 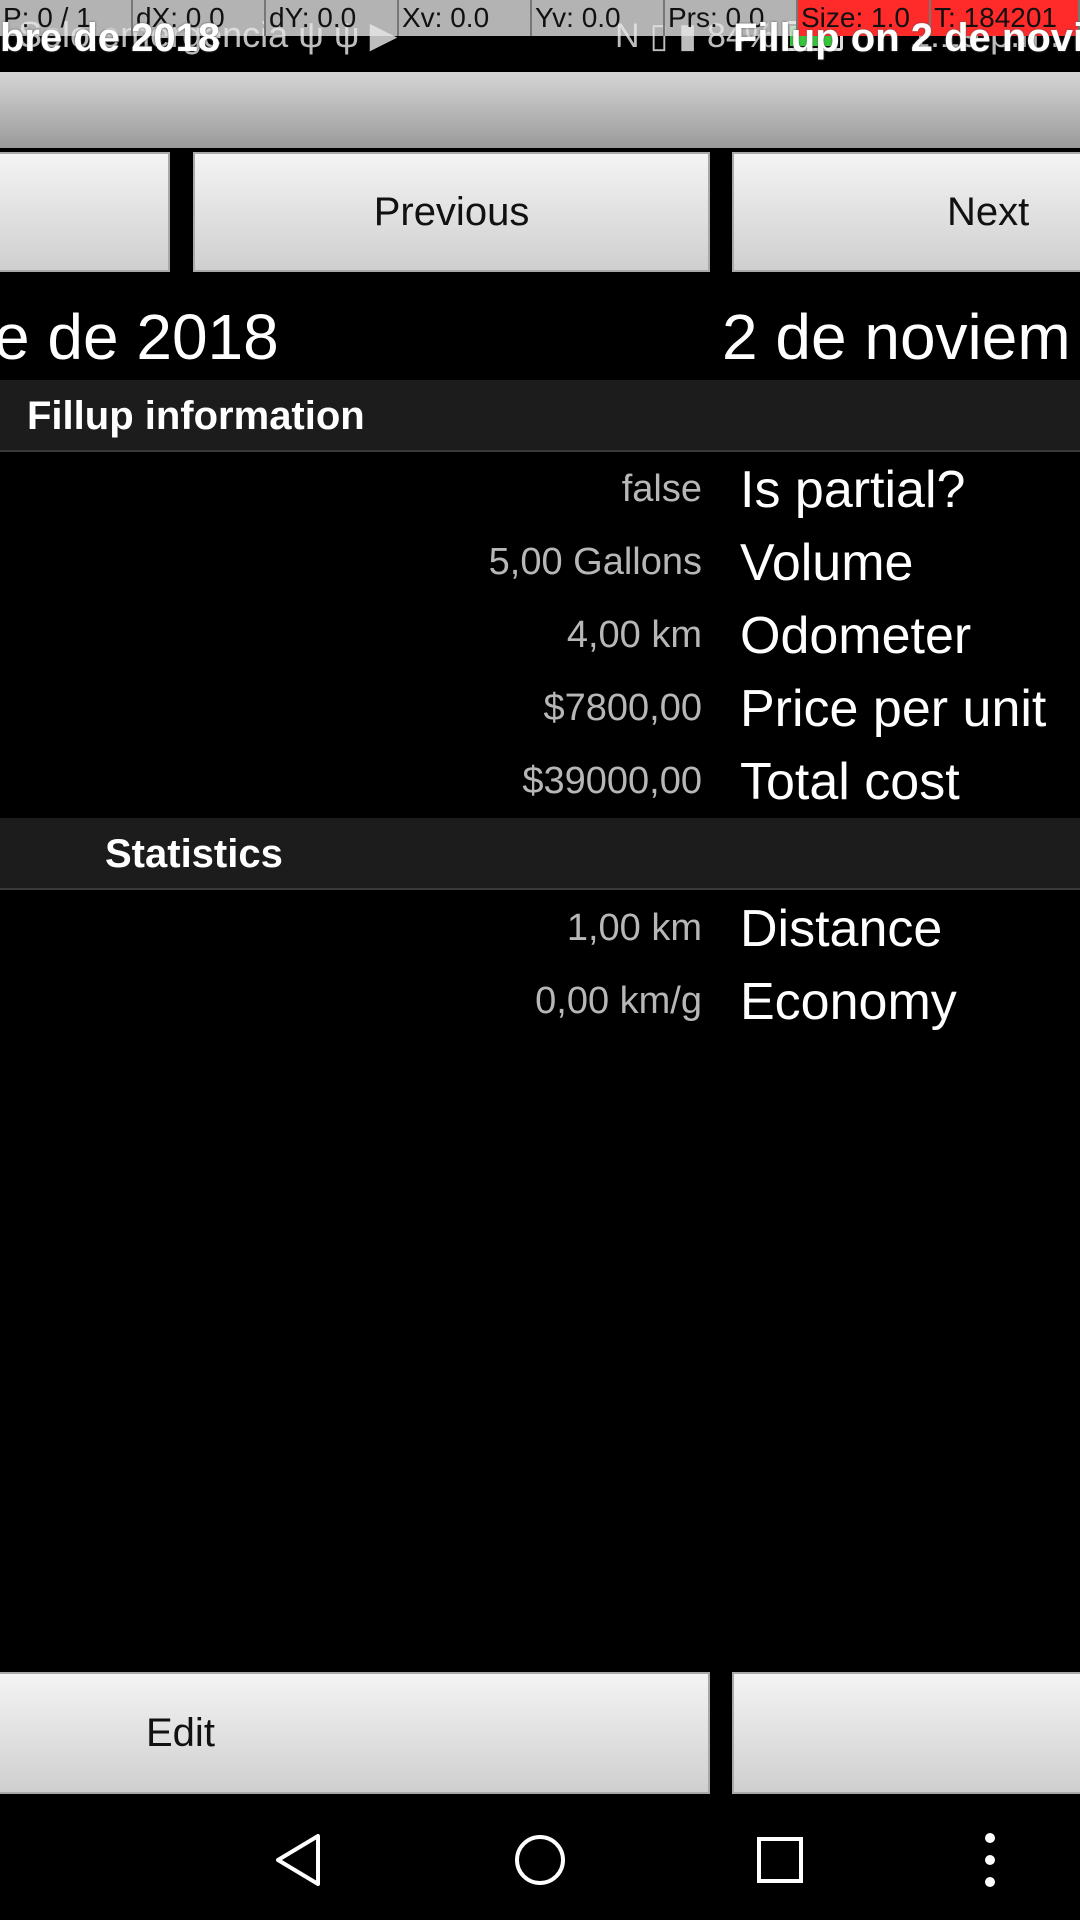 I want to click on economy-value: 0,00 km/g, so click(x=618, y=1001).